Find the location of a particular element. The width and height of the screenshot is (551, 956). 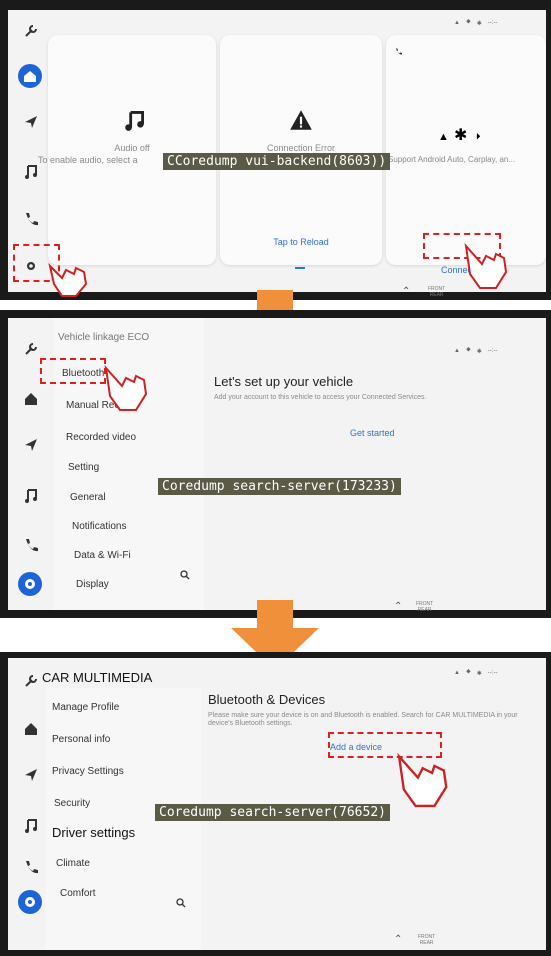

bluetooth-highlight is located at coordinates (73, 371).